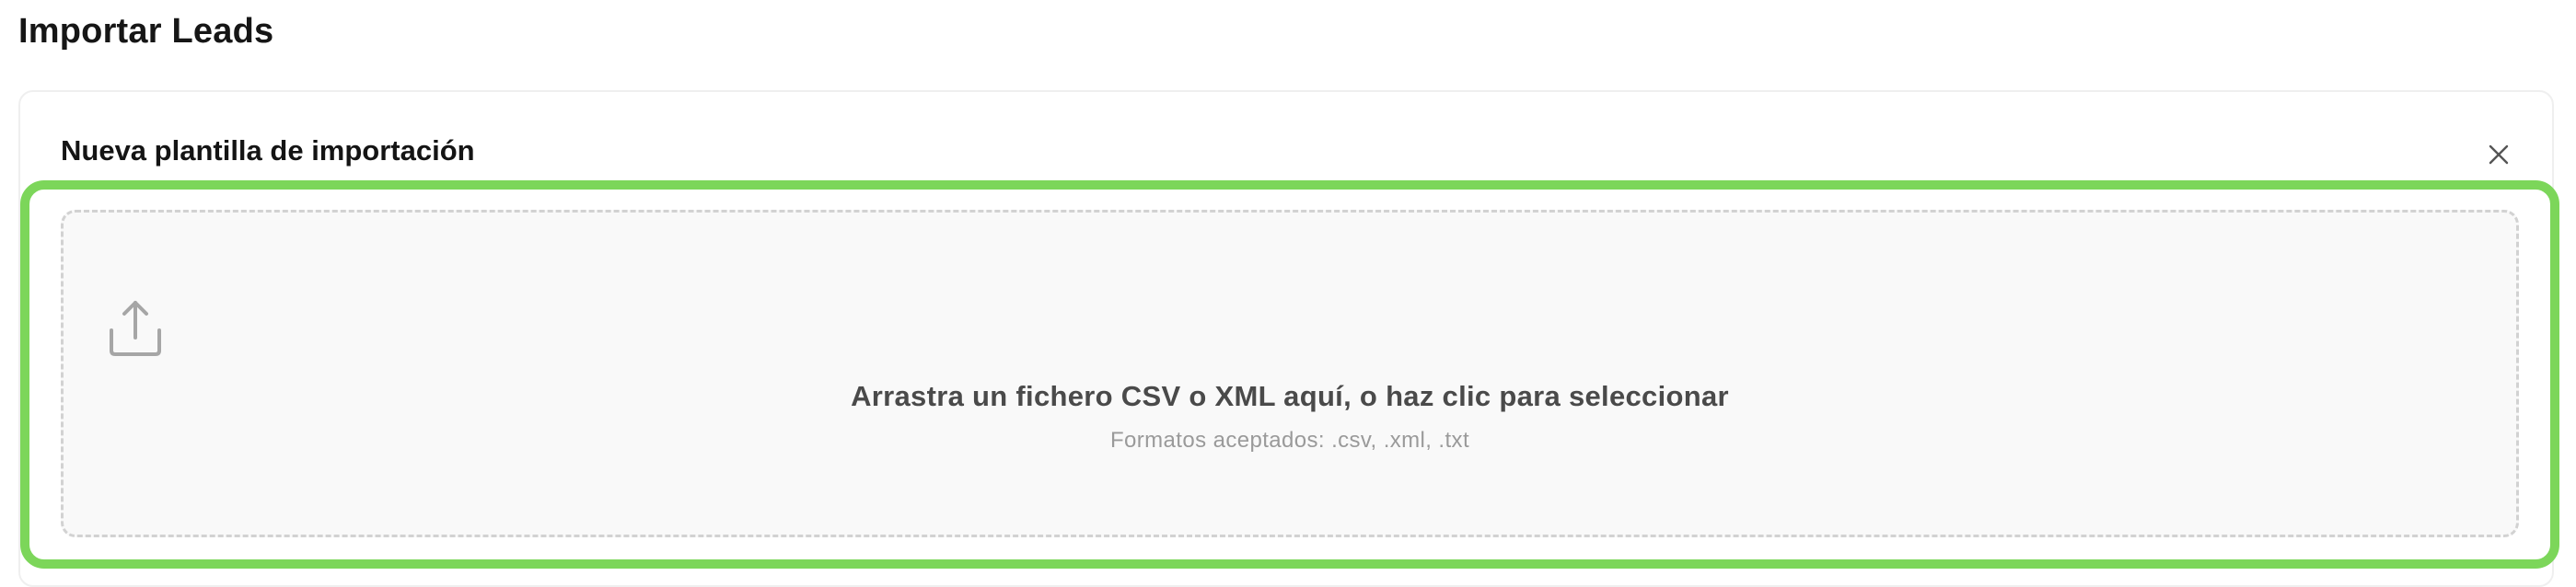 This screenshot has height=587, width=2576. Describe the element at coordinates (135, 328) in the screenshot. I see `upload-icon` at that location.